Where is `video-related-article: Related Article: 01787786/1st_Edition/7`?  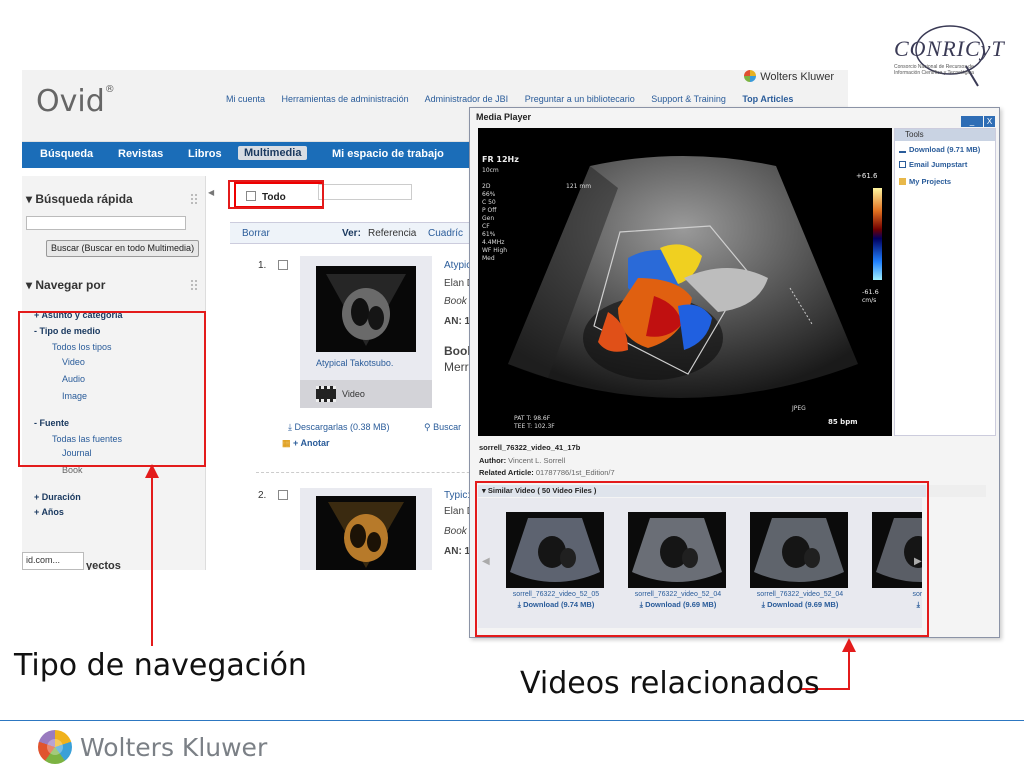 video-related-article: Related Article: 01787786/1st_Edition/7 is located at coordinates (547, 472).